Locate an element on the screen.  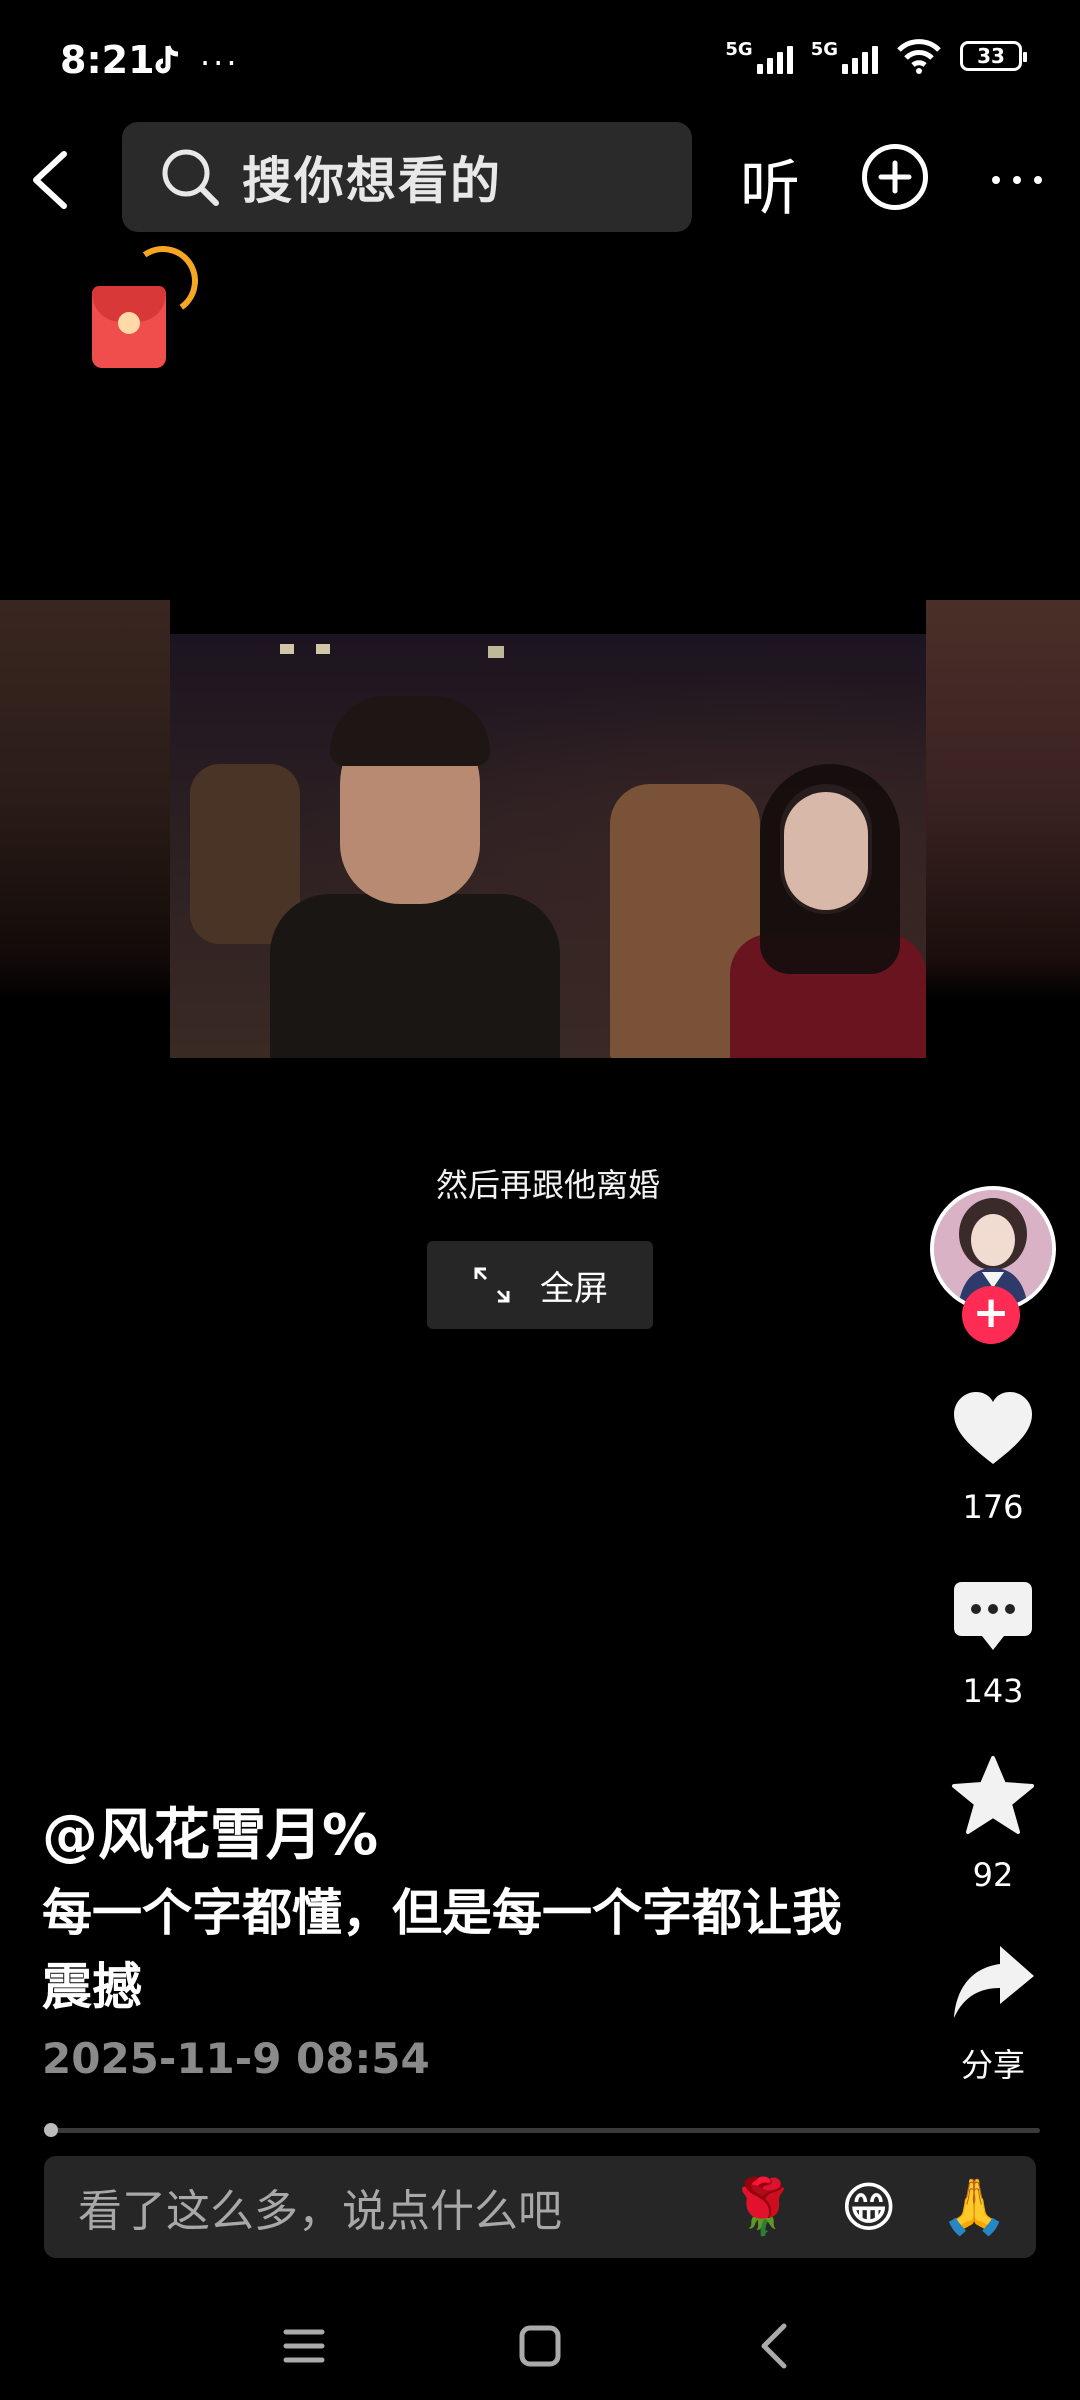
star-icon is located at coordinates (993, 1795).